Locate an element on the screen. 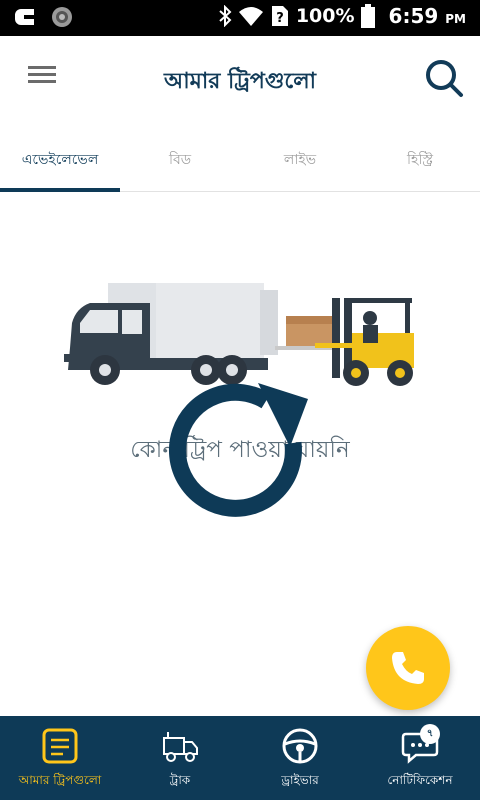  truck-icon is located at coordinates (180, 747).